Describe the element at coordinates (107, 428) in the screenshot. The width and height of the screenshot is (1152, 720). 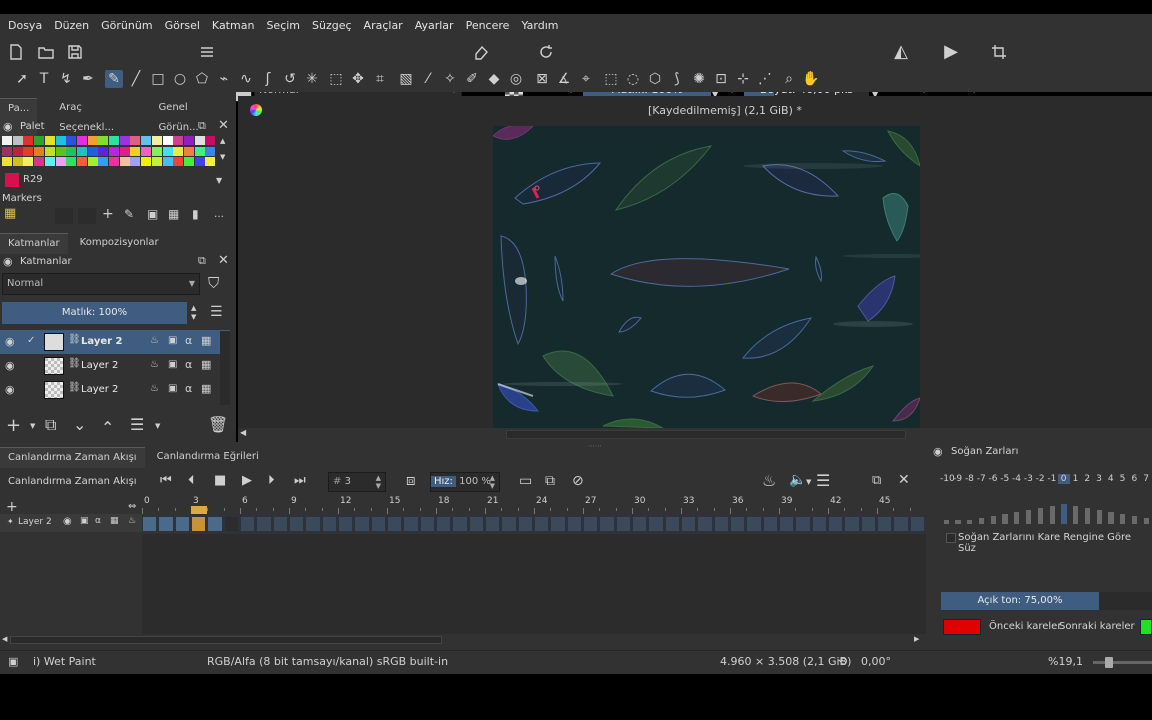
I see `move-layer-up-icon: ⌃` at that location.